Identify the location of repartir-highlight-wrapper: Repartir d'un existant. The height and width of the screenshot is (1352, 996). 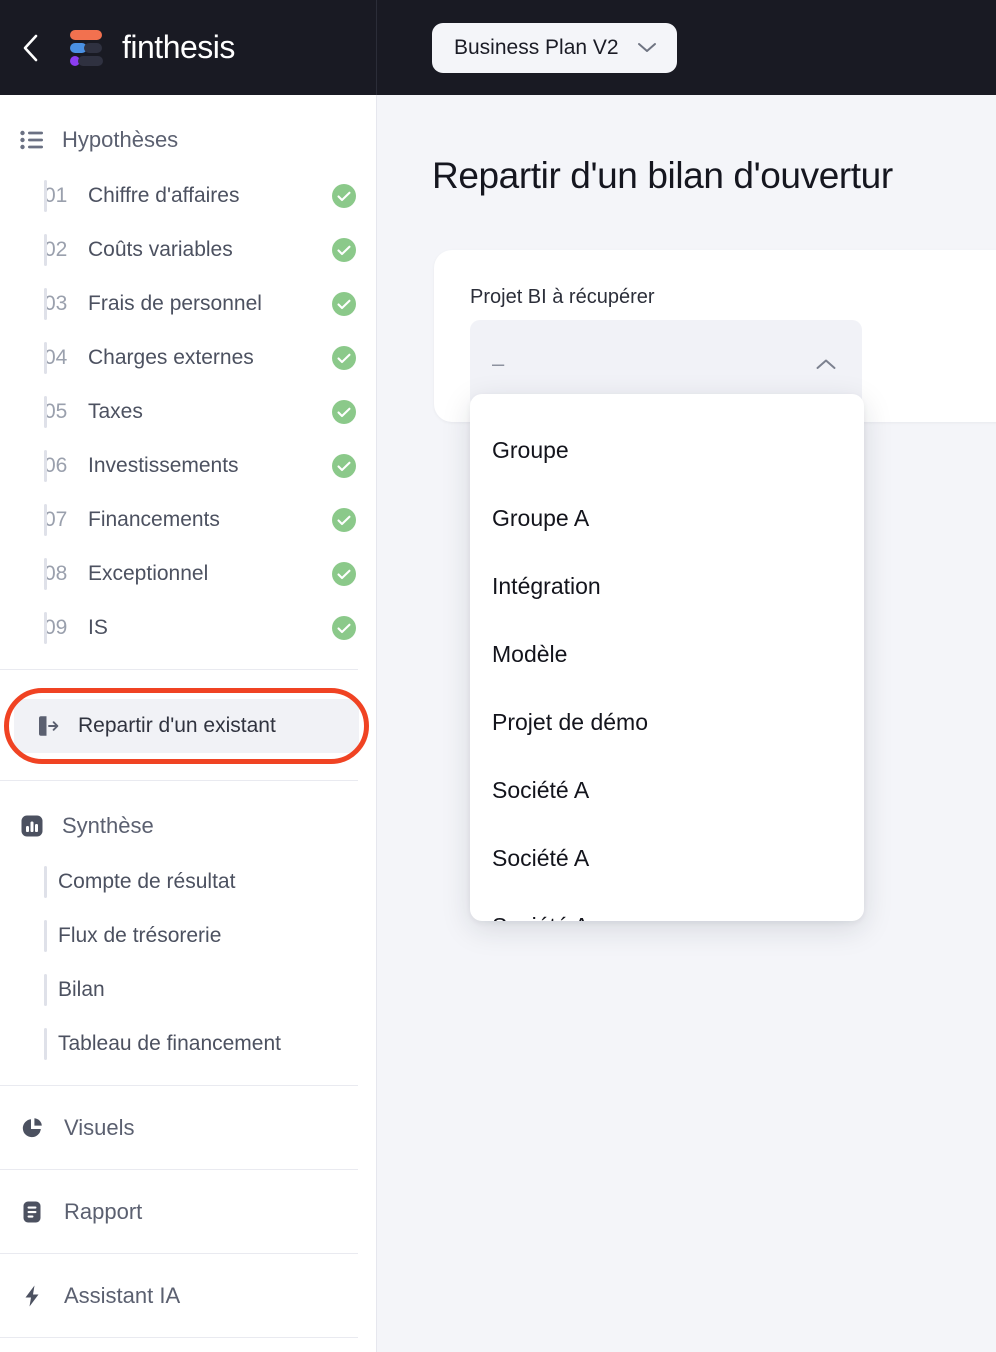
(188, 727).